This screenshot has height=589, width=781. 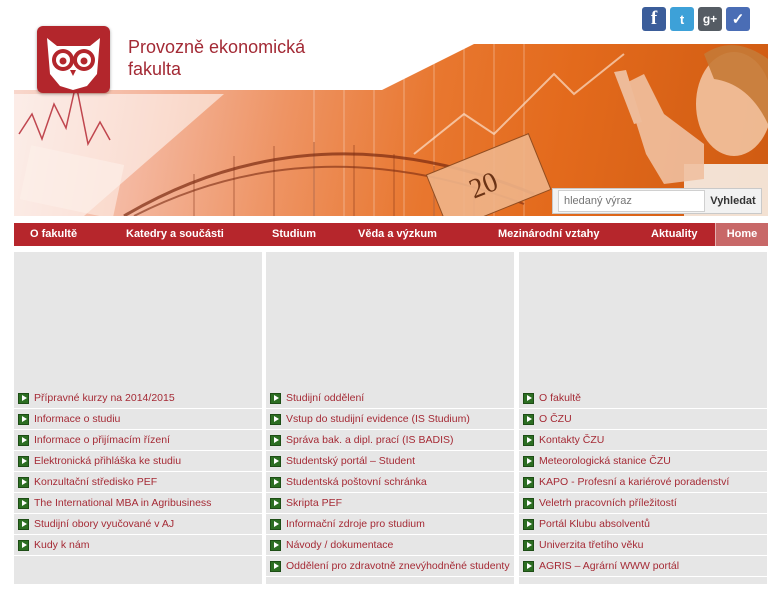 I want to click on list-item: Informační zdroje pro studium, so click(x=390, y=524).